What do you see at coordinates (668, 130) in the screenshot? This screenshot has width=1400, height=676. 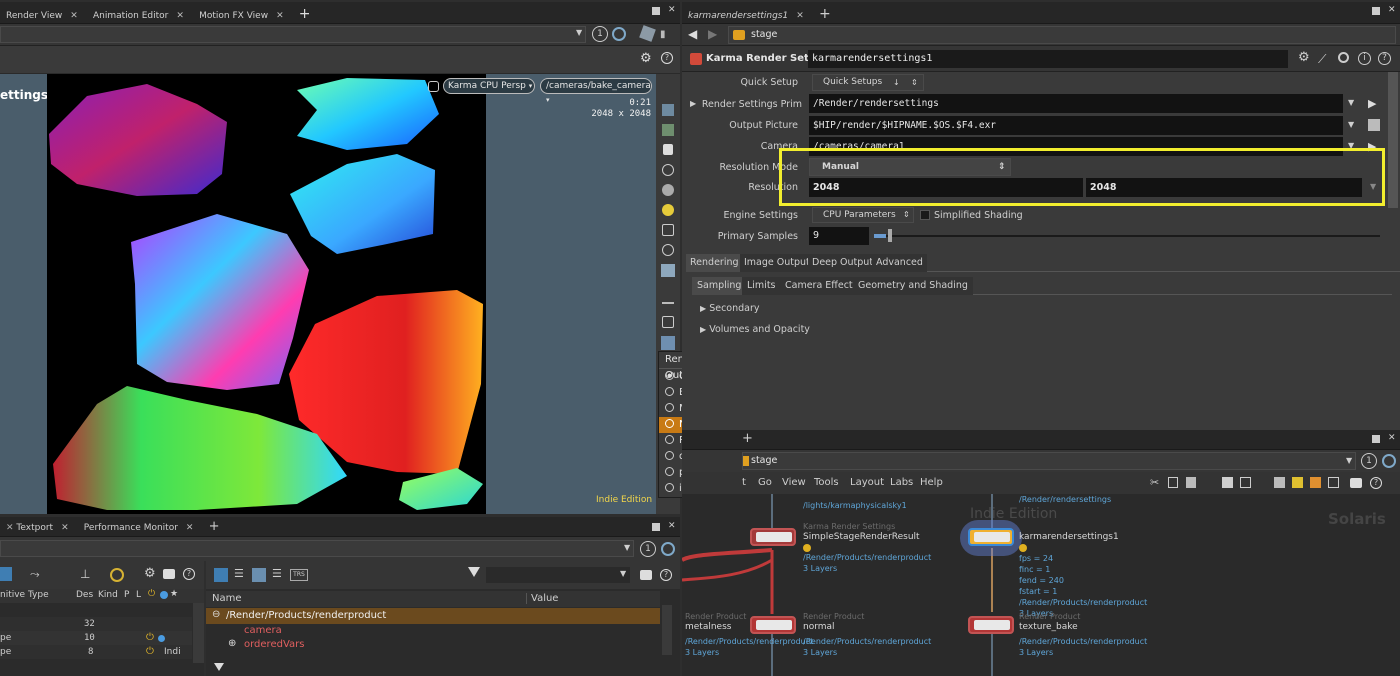 I see `move-tool-icon` at bounding box center [668, 130].